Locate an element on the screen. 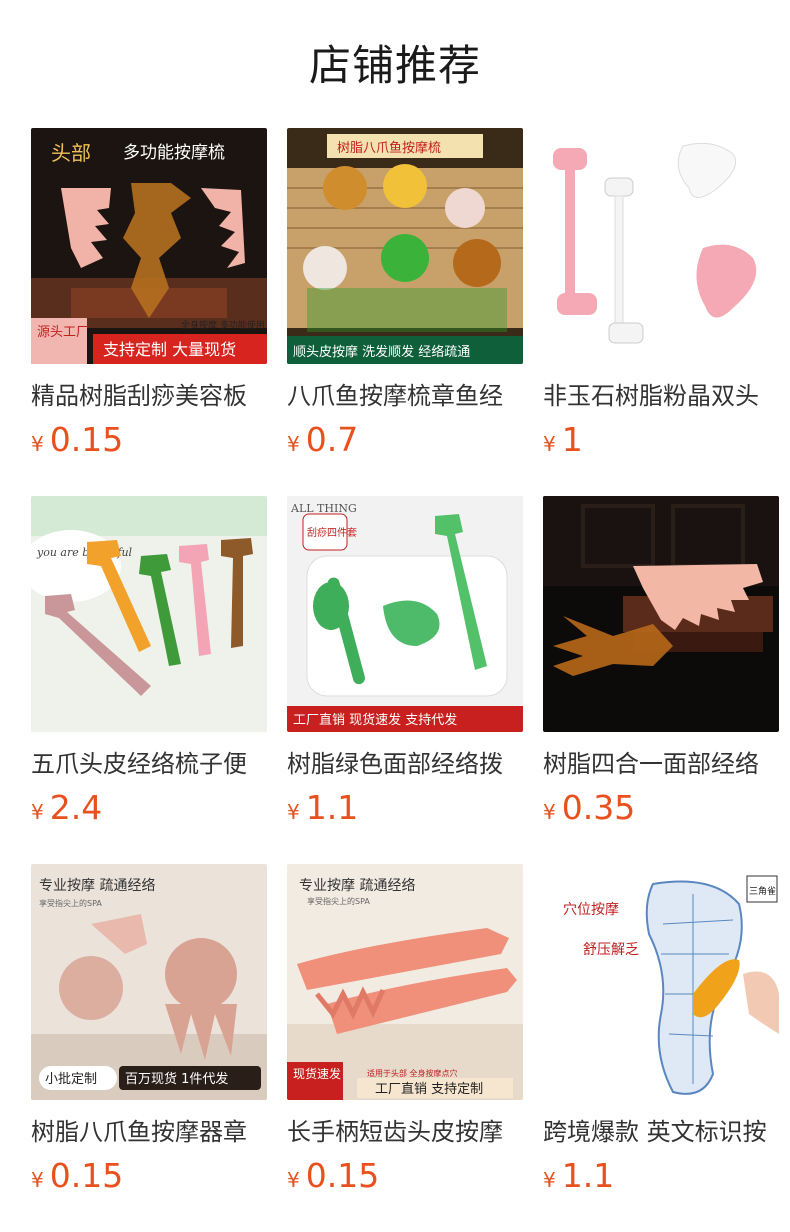 The width and height of the screenshot is (790, 1232). overlay-banner: 顺头皮按摩 洗发顺发 经络疏通 is located at coordinates (381, 352).